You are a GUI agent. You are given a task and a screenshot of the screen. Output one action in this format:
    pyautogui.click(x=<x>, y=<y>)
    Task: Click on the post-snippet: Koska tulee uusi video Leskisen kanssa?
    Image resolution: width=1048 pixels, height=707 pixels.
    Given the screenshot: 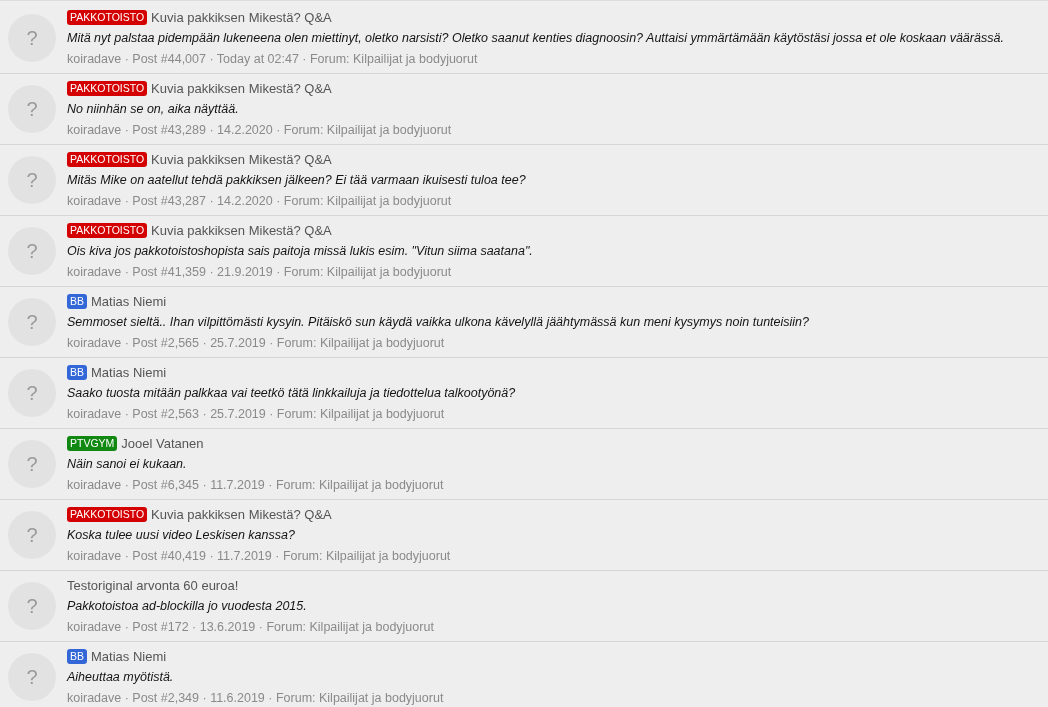 What is the action you would take?
    pyautogui.click(x=181, y=535)
    